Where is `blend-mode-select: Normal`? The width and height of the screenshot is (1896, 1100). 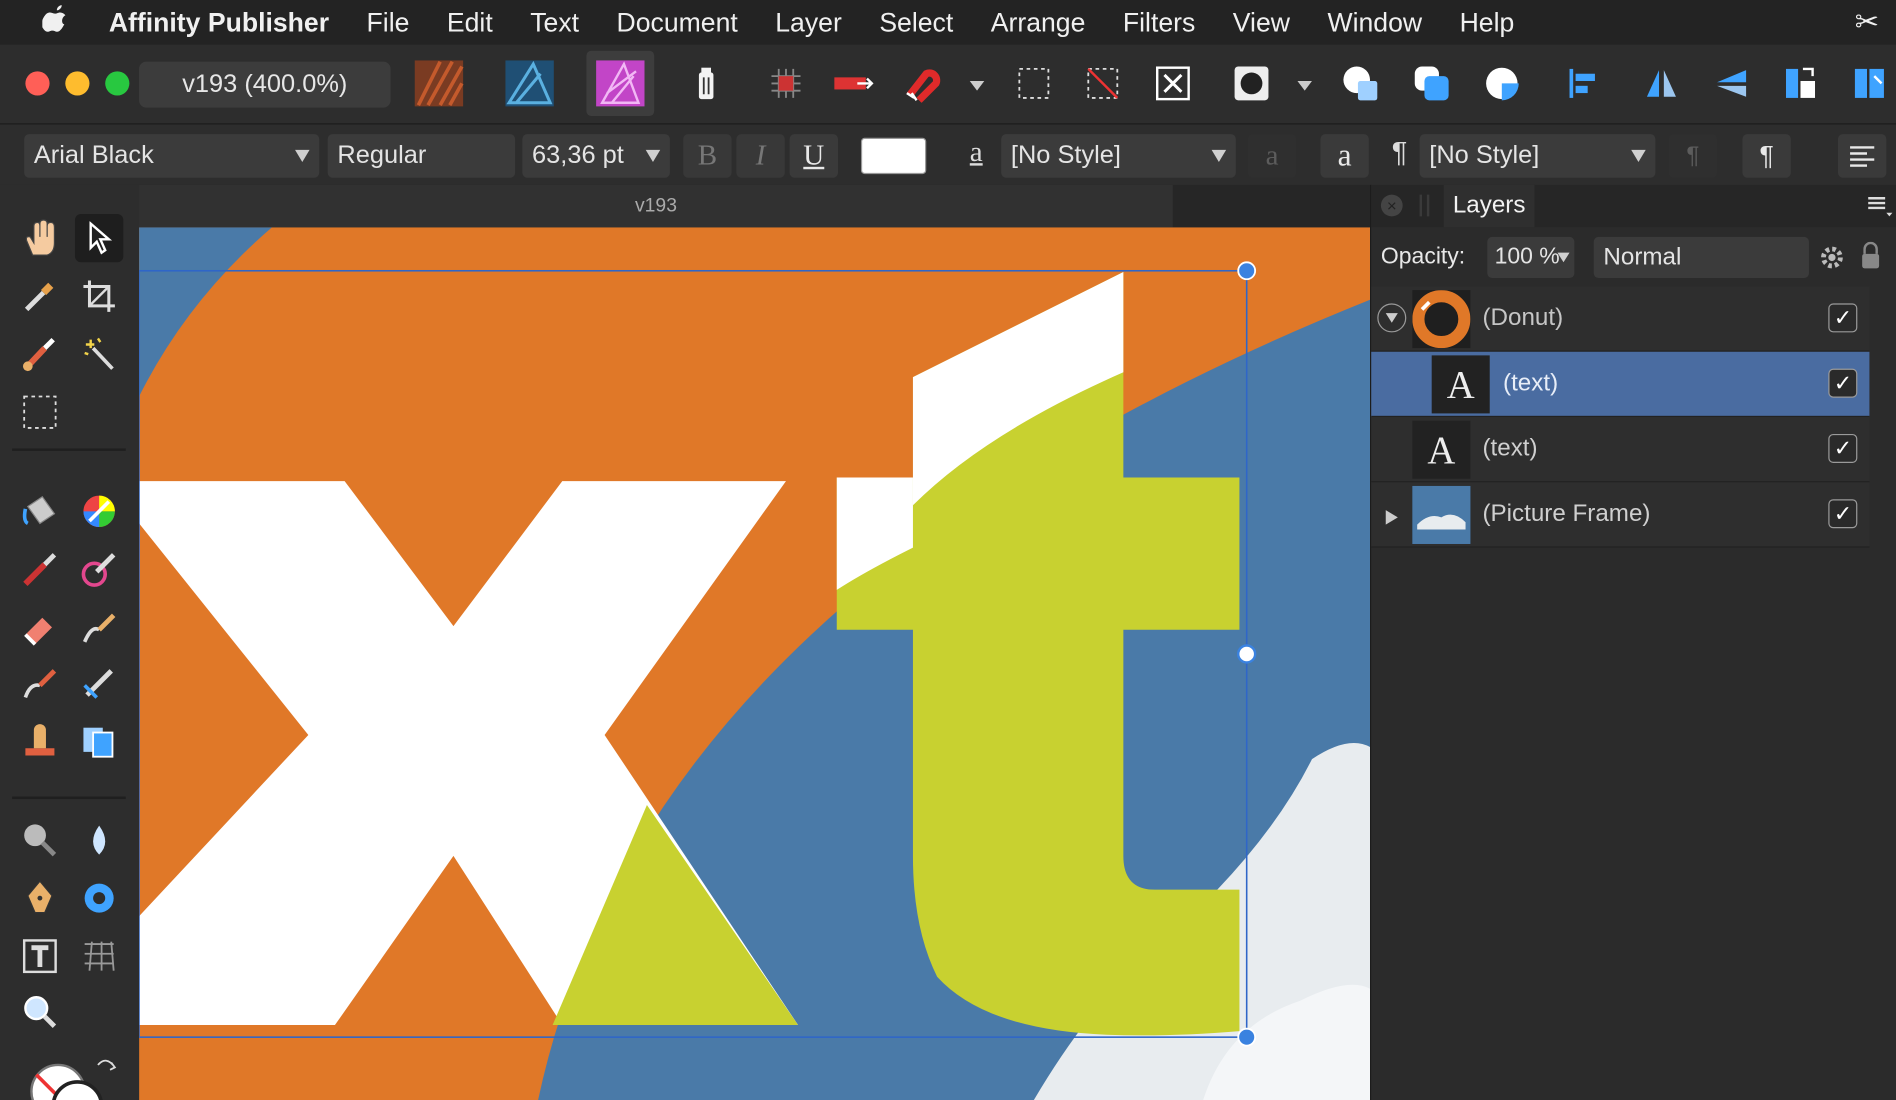 blend-mode-select: Normal is located at coordinates (1701, 257).